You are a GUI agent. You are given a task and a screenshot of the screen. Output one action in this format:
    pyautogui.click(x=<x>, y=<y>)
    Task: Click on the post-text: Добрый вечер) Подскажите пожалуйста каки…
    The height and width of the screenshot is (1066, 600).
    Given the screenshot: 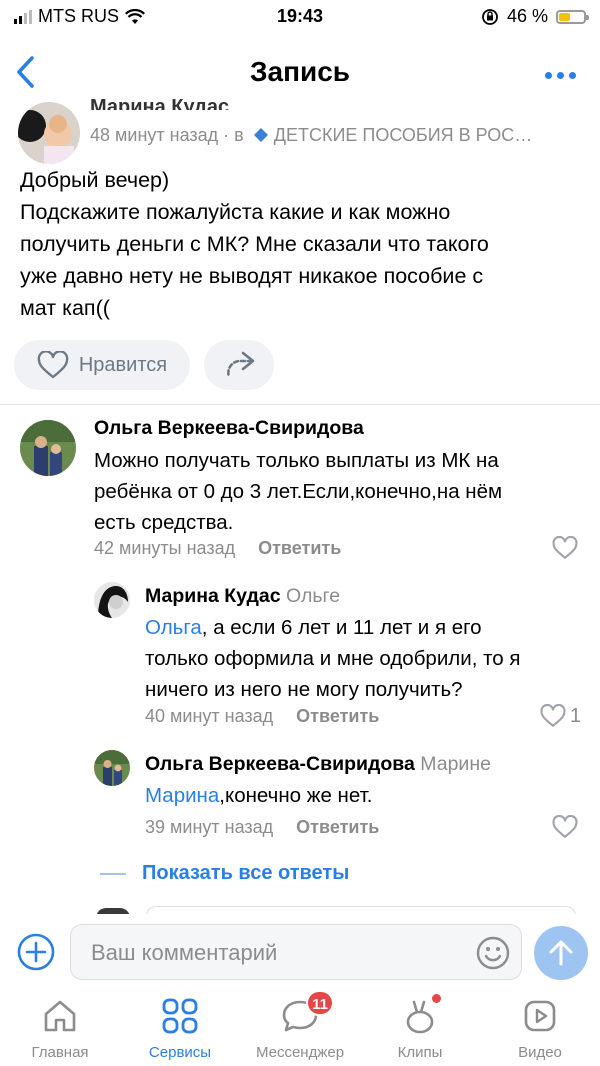 What is the action you would take?
    pyautogui.click(x=300, y=244)
    